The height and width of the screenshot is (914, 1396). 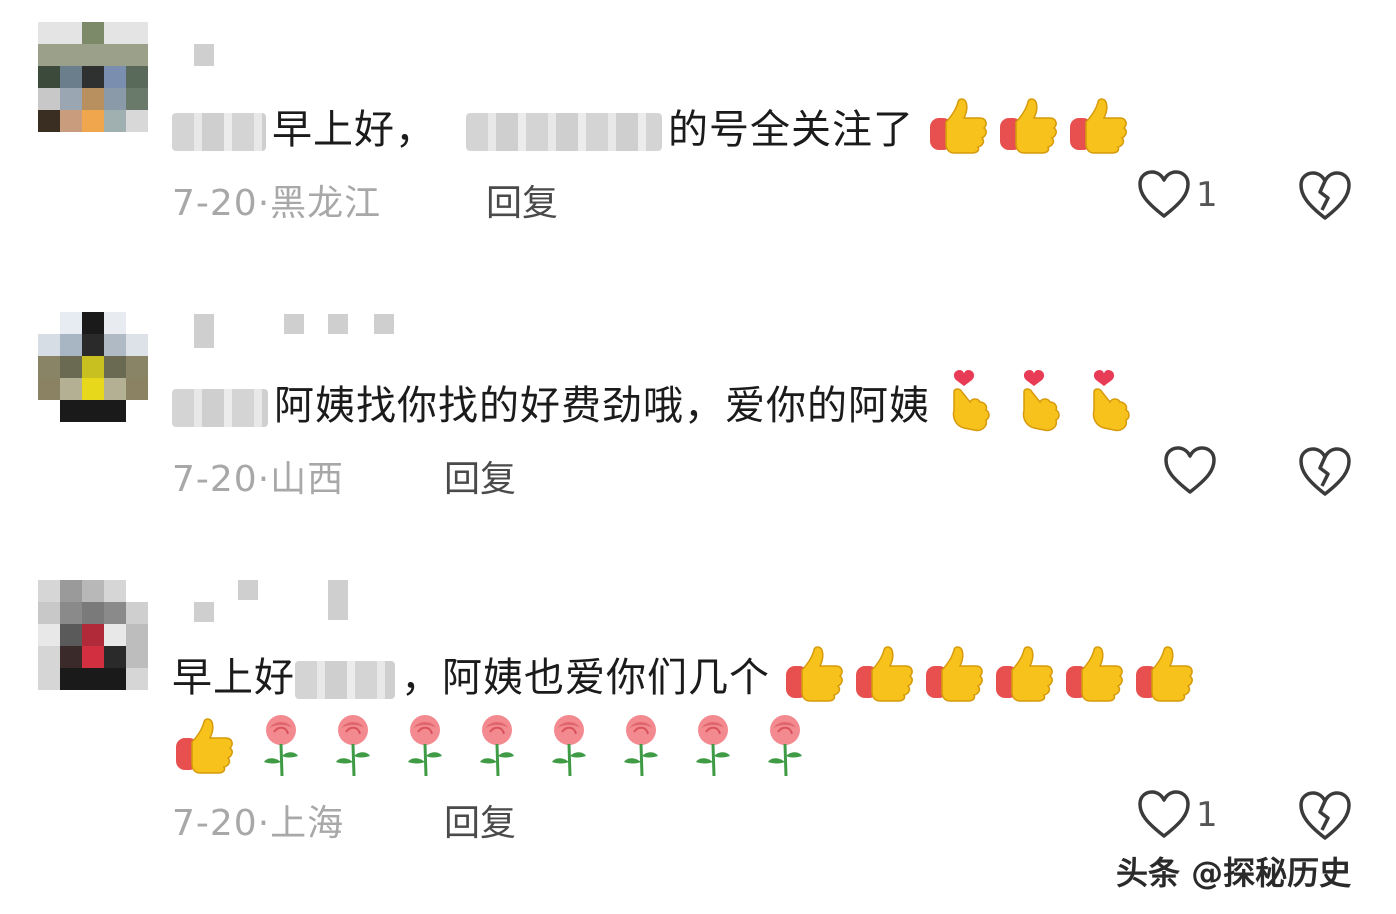 I want to click on comment-text: 早上好， 的号全关注了, so click(x=655, y=132).